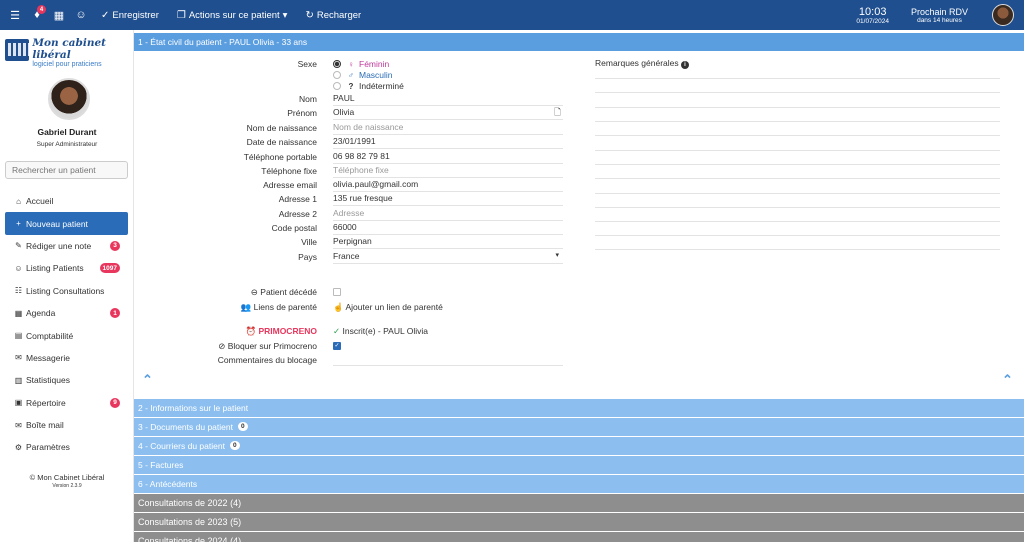  Describe the element at coordinates (939, 20) in the screenshot. I see `next-appointment-subtitle: dans 14 heures` at that location.